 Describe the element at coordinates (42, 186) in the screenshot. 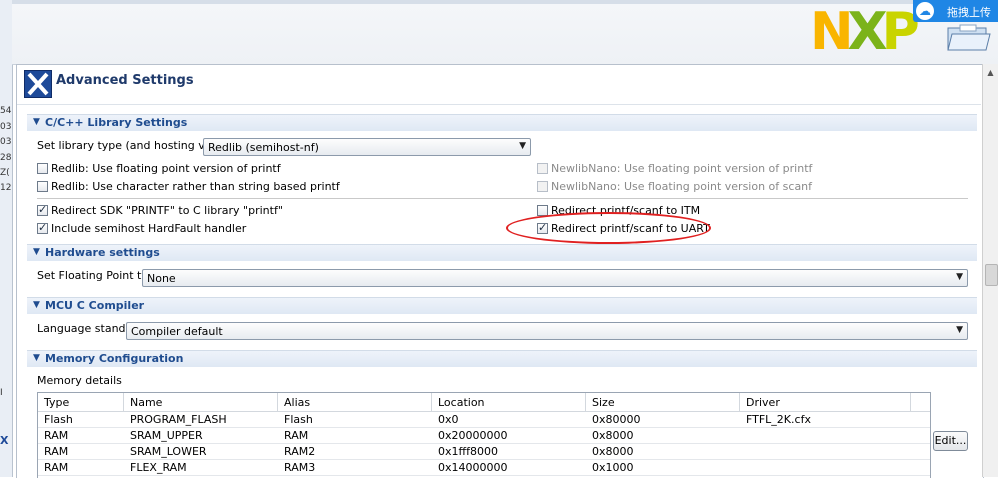

I see `redlib-char-printf-checkbox` at that location.